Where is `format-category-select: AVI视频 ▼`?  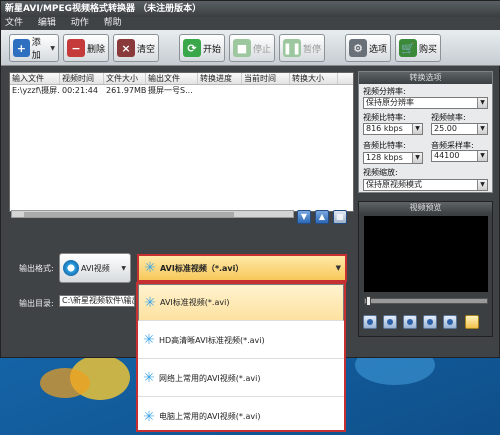
format-category-select: AVI视频 ▼ is located at coordinates (95, 268).